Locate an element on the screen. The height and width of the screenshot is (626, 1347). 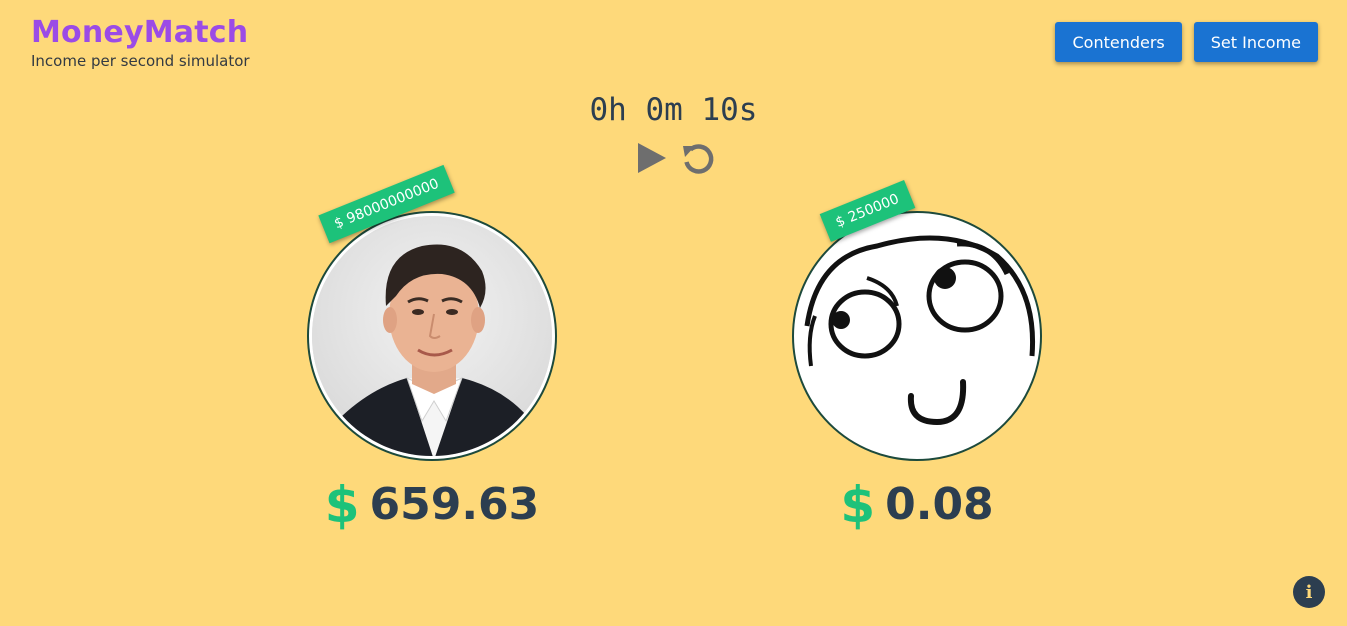
top-buttons: Contenders Set Income is located at coordinates (1186, 42).